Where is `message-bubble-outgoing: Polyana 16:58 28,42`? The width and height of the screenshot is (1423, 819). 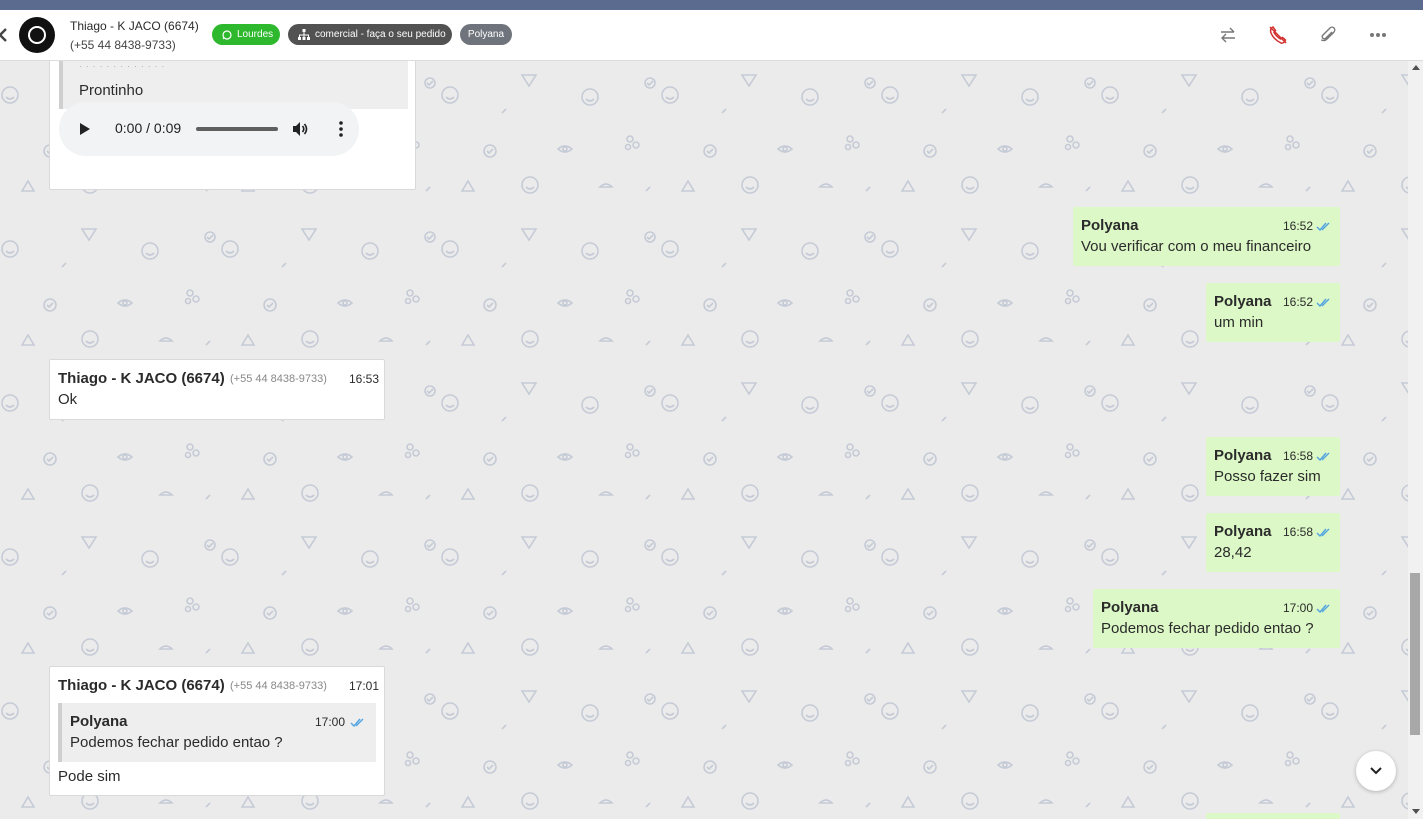
message-bubble-outgoing: Polyana 16:58 28,42 is located at coordinates (1273, 542).